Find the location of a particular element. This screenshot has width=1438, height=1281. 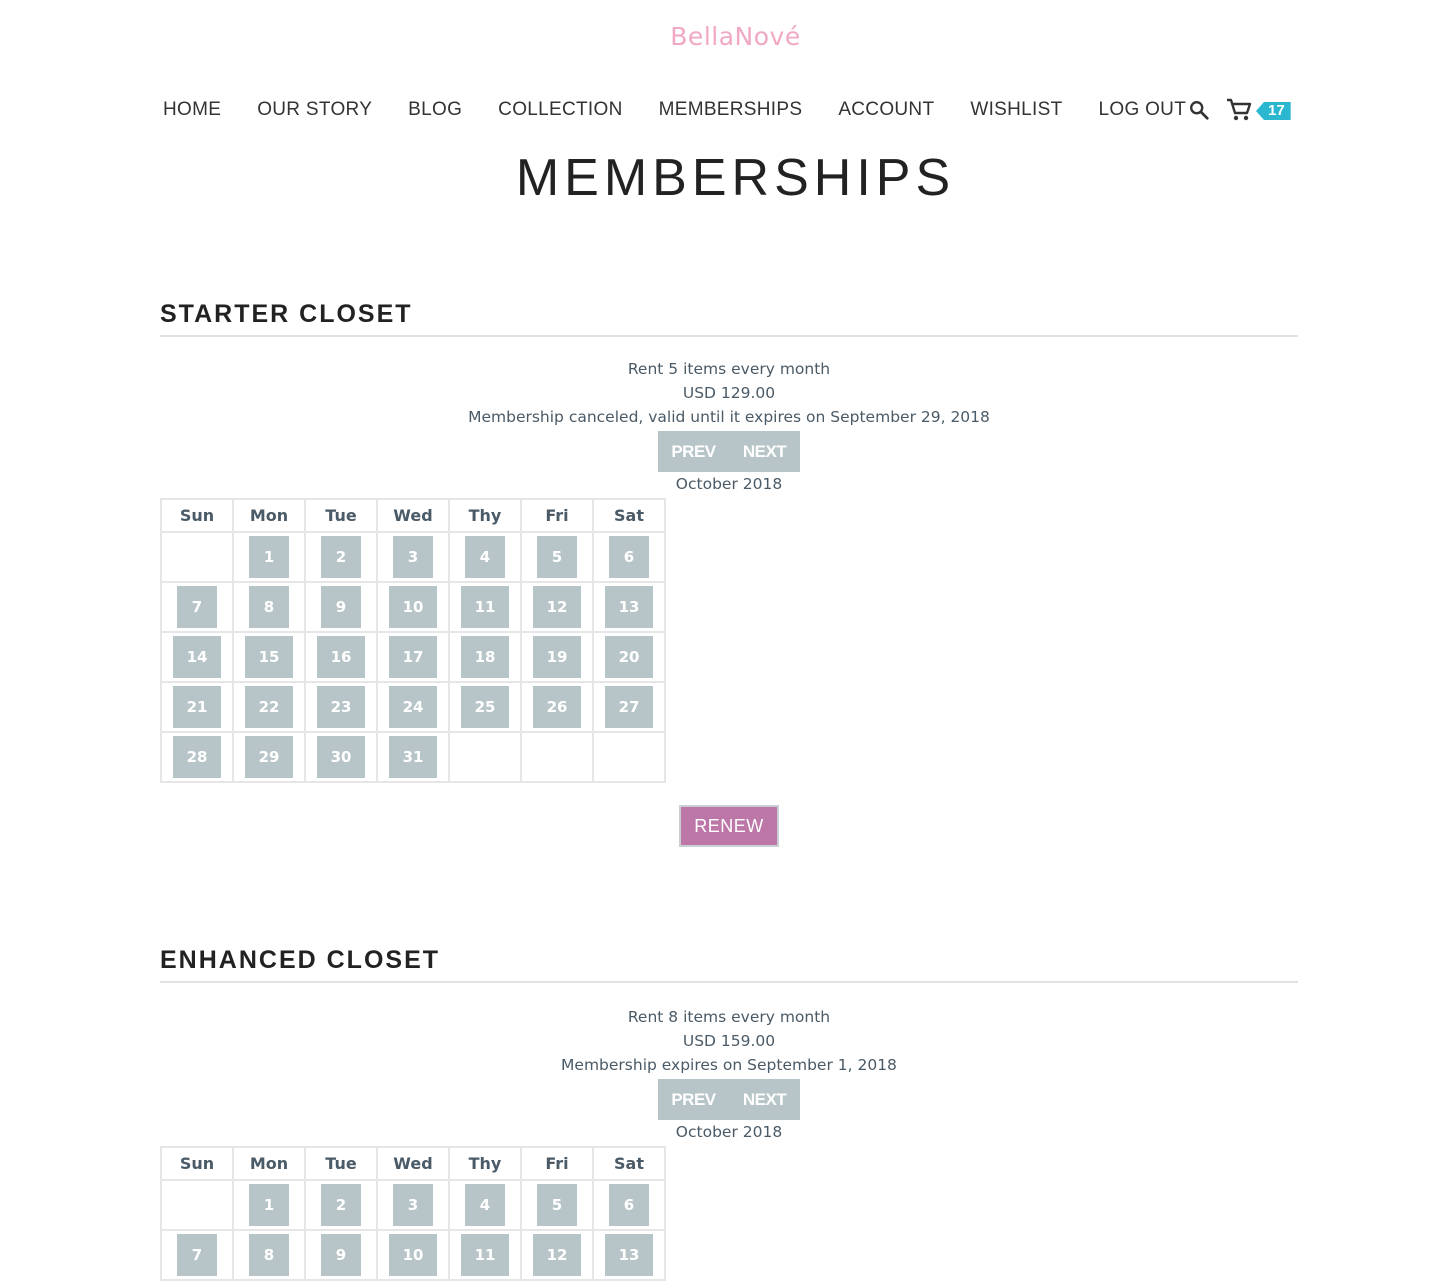

search-icon is located at coordinates (1199, 110).